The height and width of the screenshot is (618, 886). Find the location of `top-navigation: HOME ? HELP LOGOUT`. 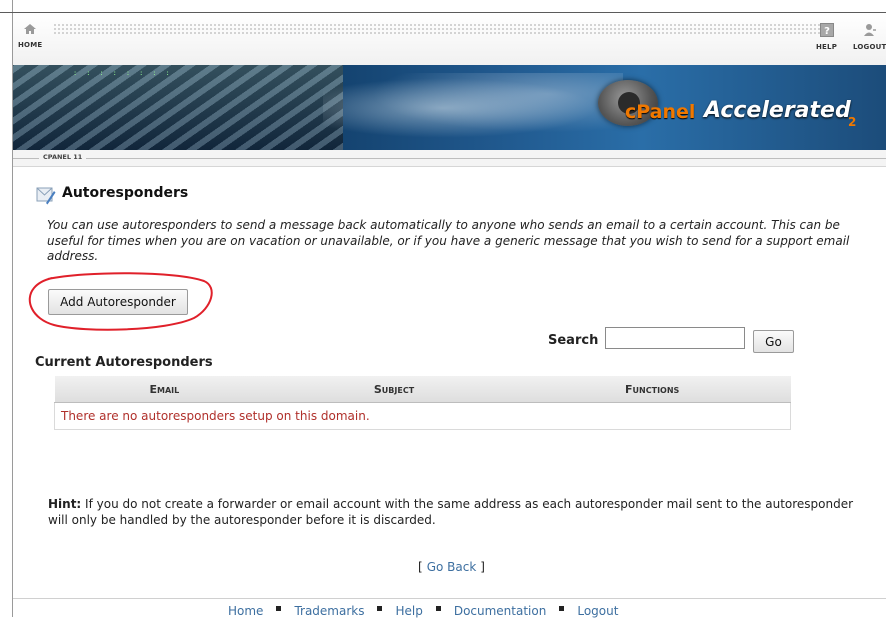

top-navigation: HOME ? HELP LOGOUT is located at coordinates (449, 39).